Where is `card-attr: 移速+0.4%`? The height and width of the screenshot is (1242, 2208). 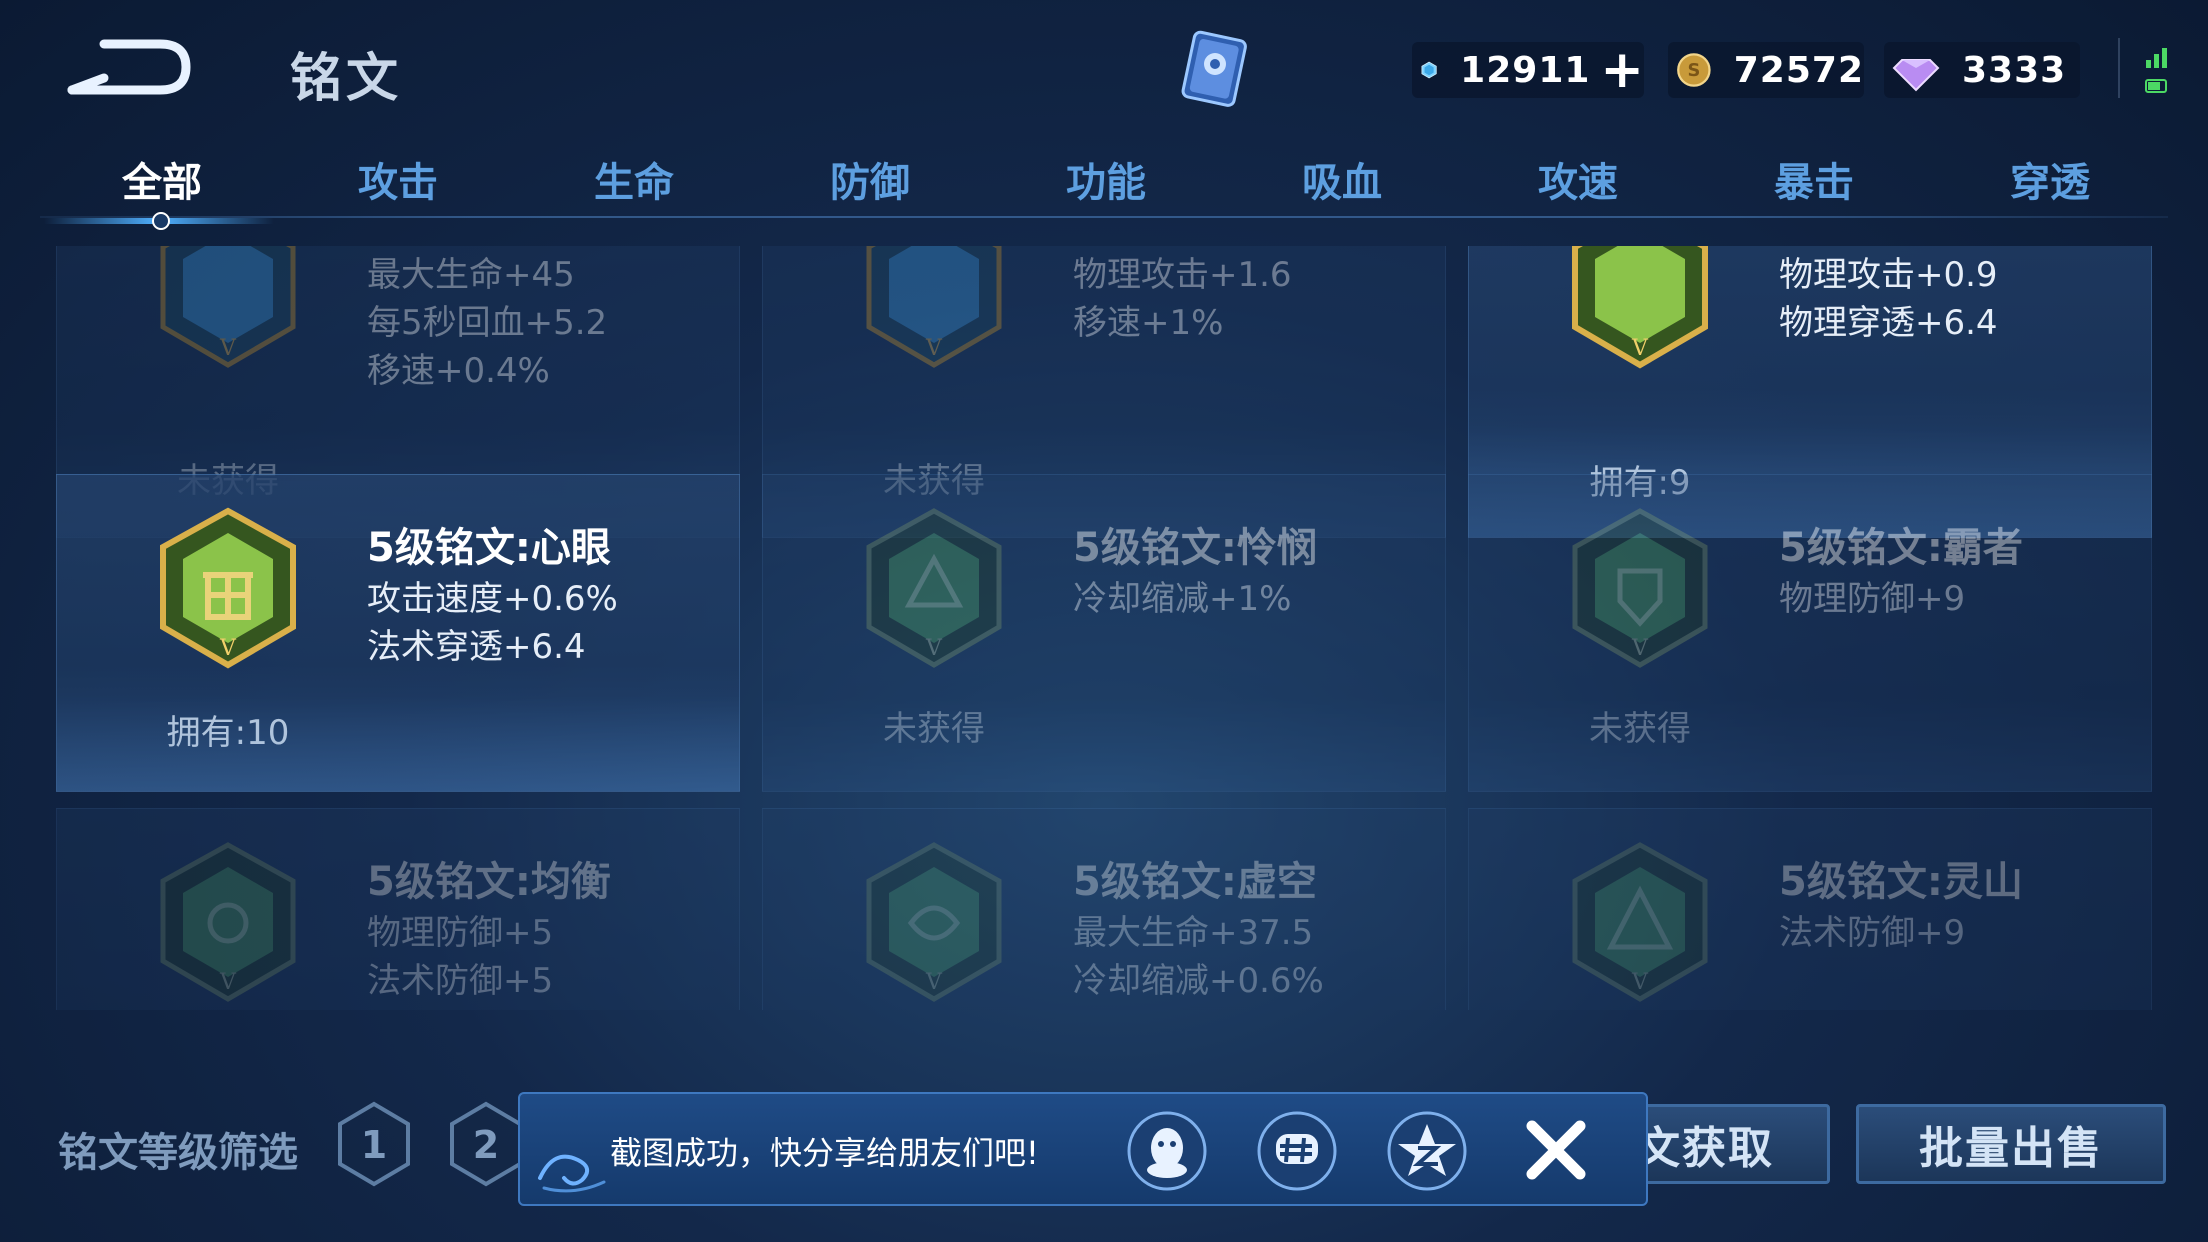 card-attr: 移速+0.4% is located at coordinates (458, 371).